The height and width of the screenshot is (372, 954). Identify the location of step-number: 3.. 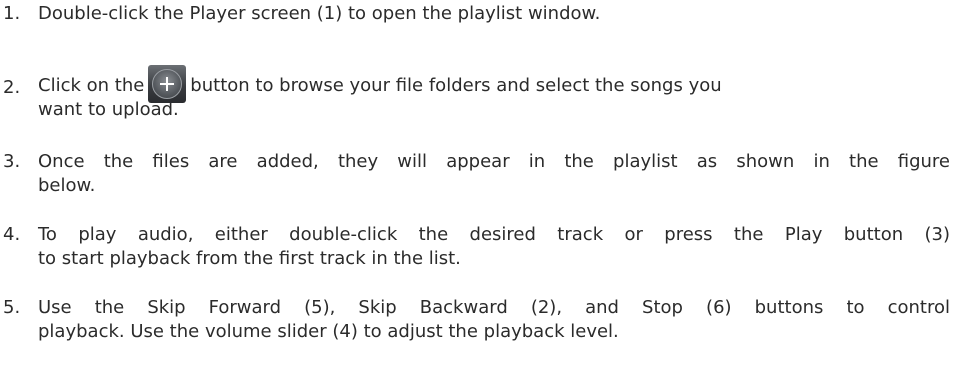
(12, 161).